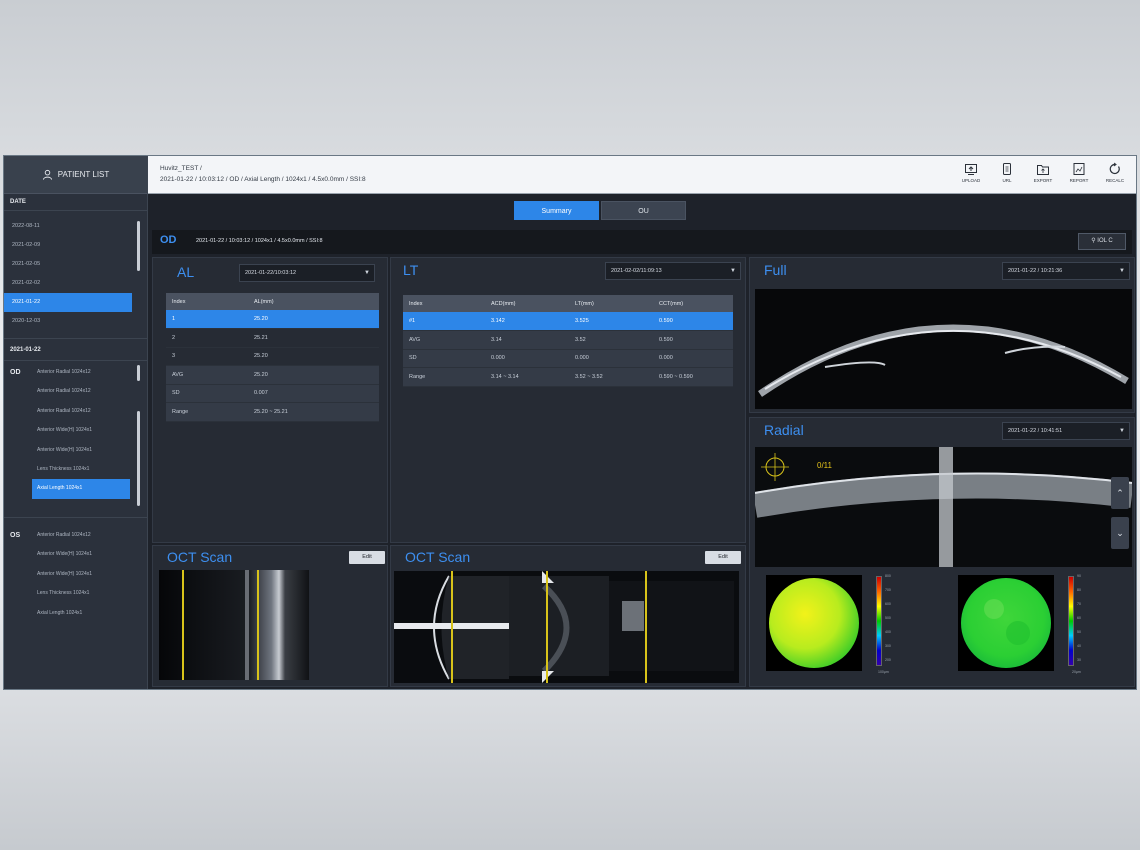 This screenshot has height=850, width=1140. Describe the element at coordinates (566, 627) in the screenshot. I see `oct-image-lt` at that location.